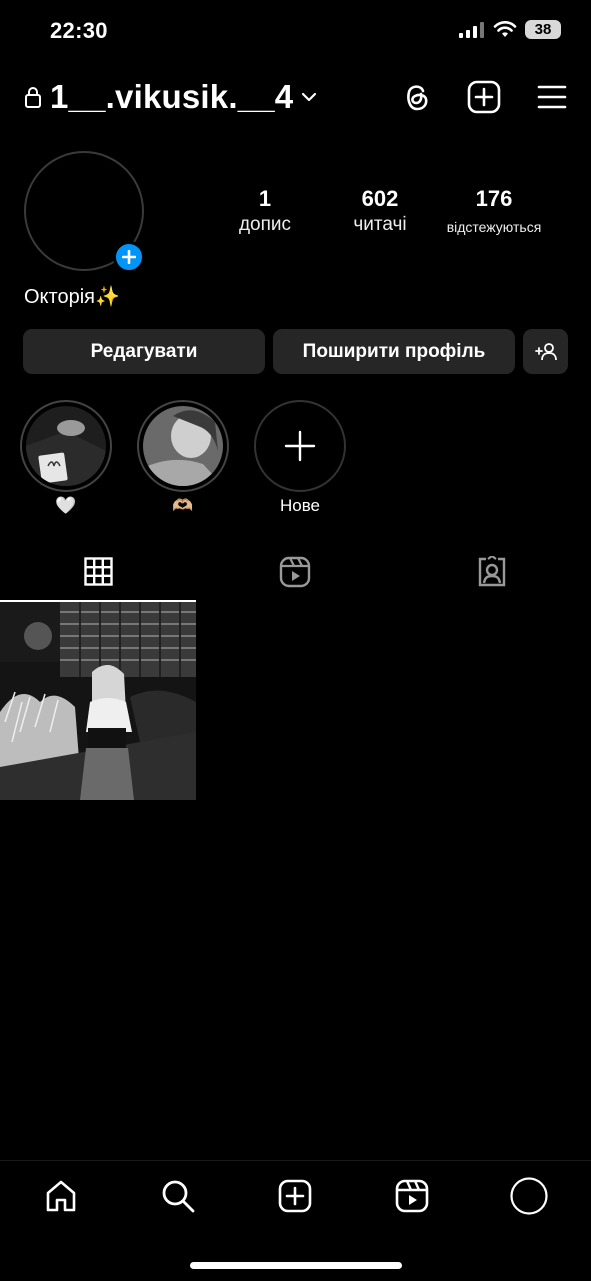 The width and height of the screenshot is (591, 1281). I want to click on following-count: 176 відстежуються, so click(494, 210).